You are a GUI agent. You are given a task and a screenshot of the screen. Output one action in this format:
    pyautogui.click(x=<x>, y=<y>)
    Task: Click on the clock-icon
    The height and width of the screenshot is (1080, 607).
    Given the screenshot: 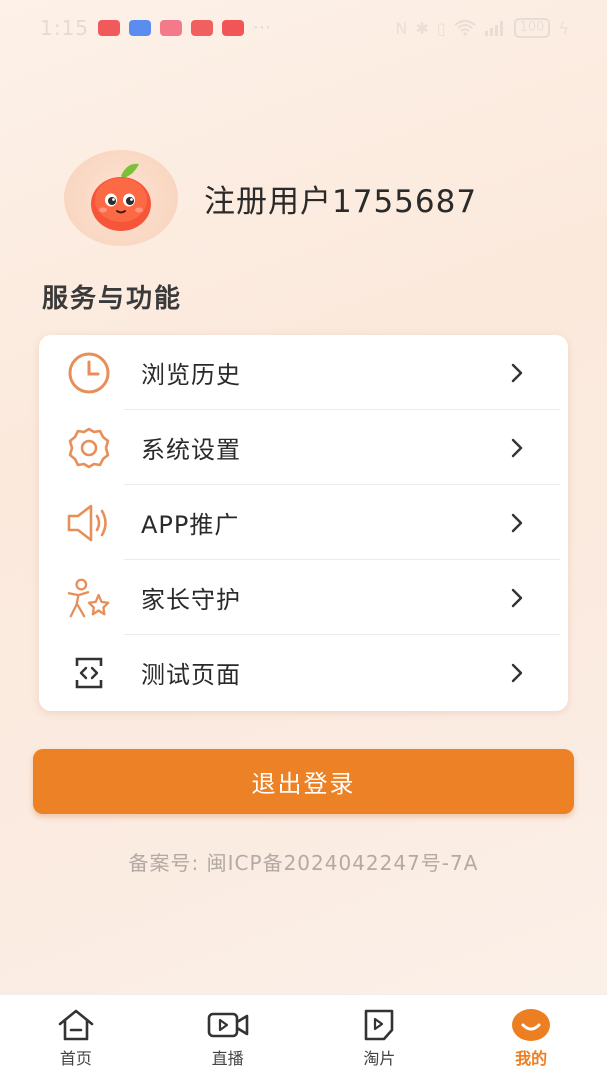 What is the action you would take?
    pyautogui.click(x=89, y=373)
    